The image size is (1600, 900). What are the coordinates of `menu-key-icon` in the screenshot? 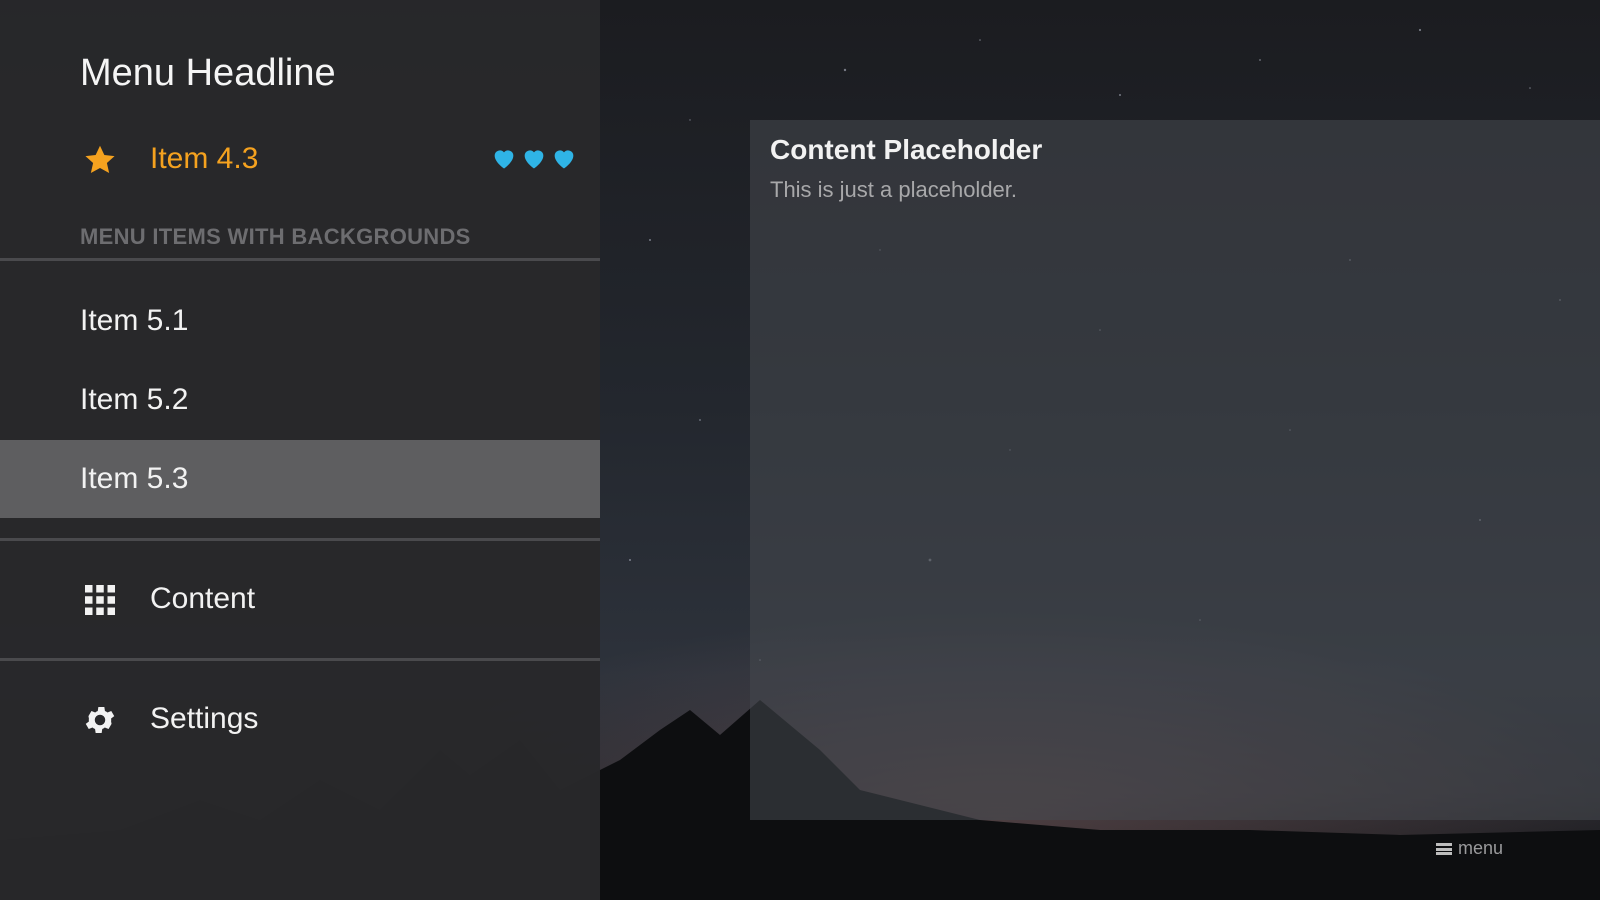 It's located at (1444, 848).